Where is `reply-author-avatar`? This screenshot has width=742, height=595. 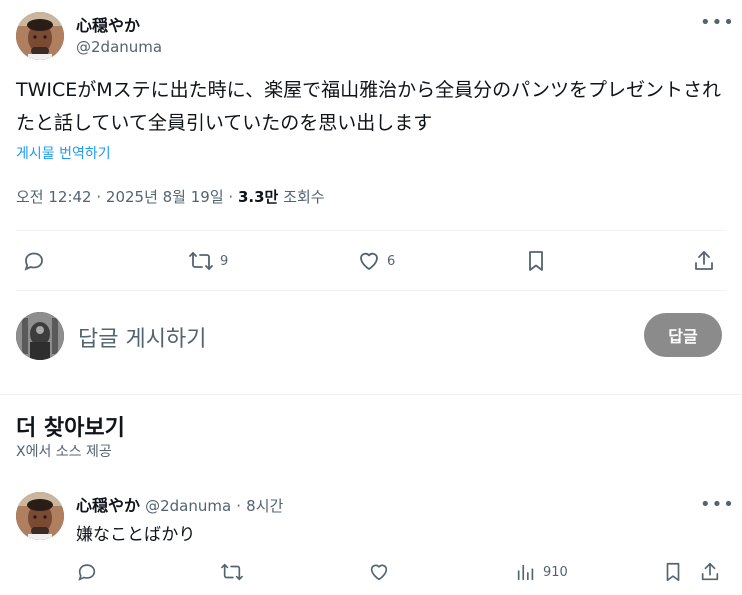
reply-author-avatar is located at coordinates (40, 516).